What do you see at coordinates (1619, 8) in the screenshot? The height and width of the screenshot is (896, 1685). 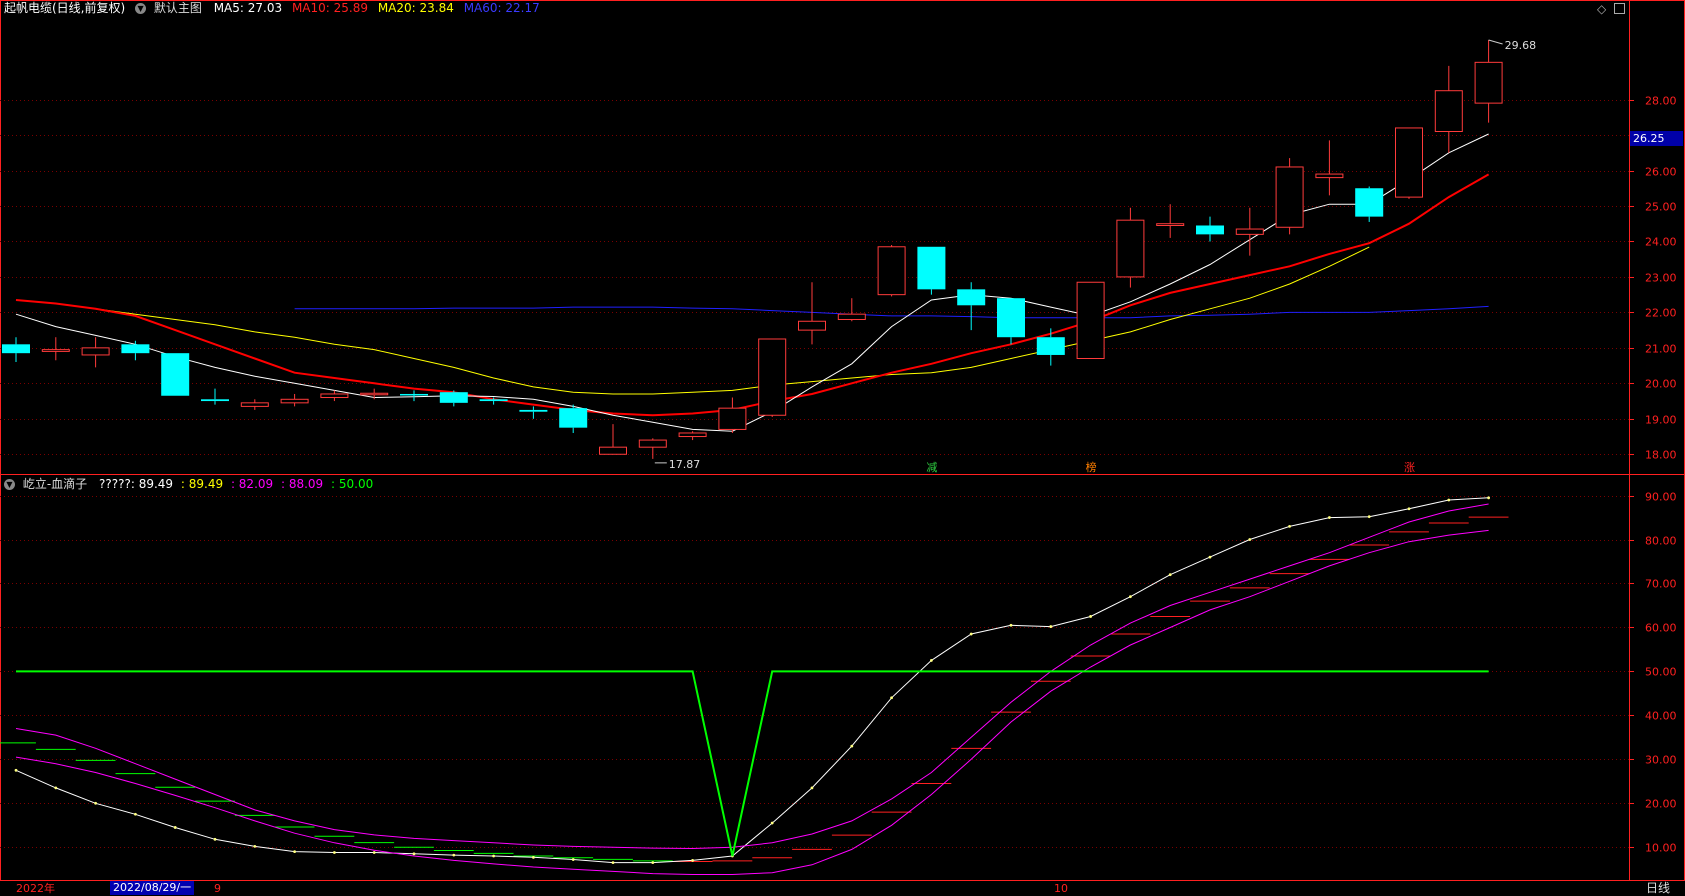 I see `window-icon` at bounding box center [1619, 8].